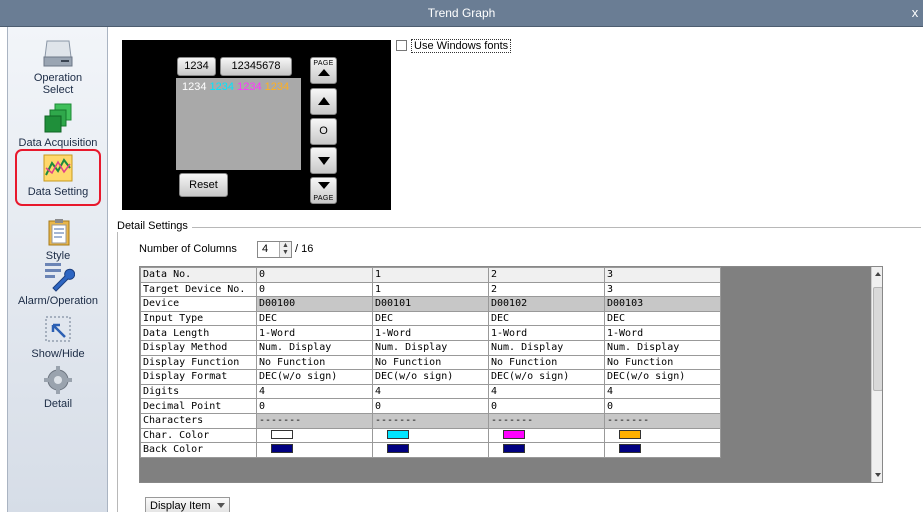 The height and width of the screenshot is (512, 923). What do you see at coordinates (324, 185) in the screenshot?
I see `page-down-icon` at bounding box center [324, 185].